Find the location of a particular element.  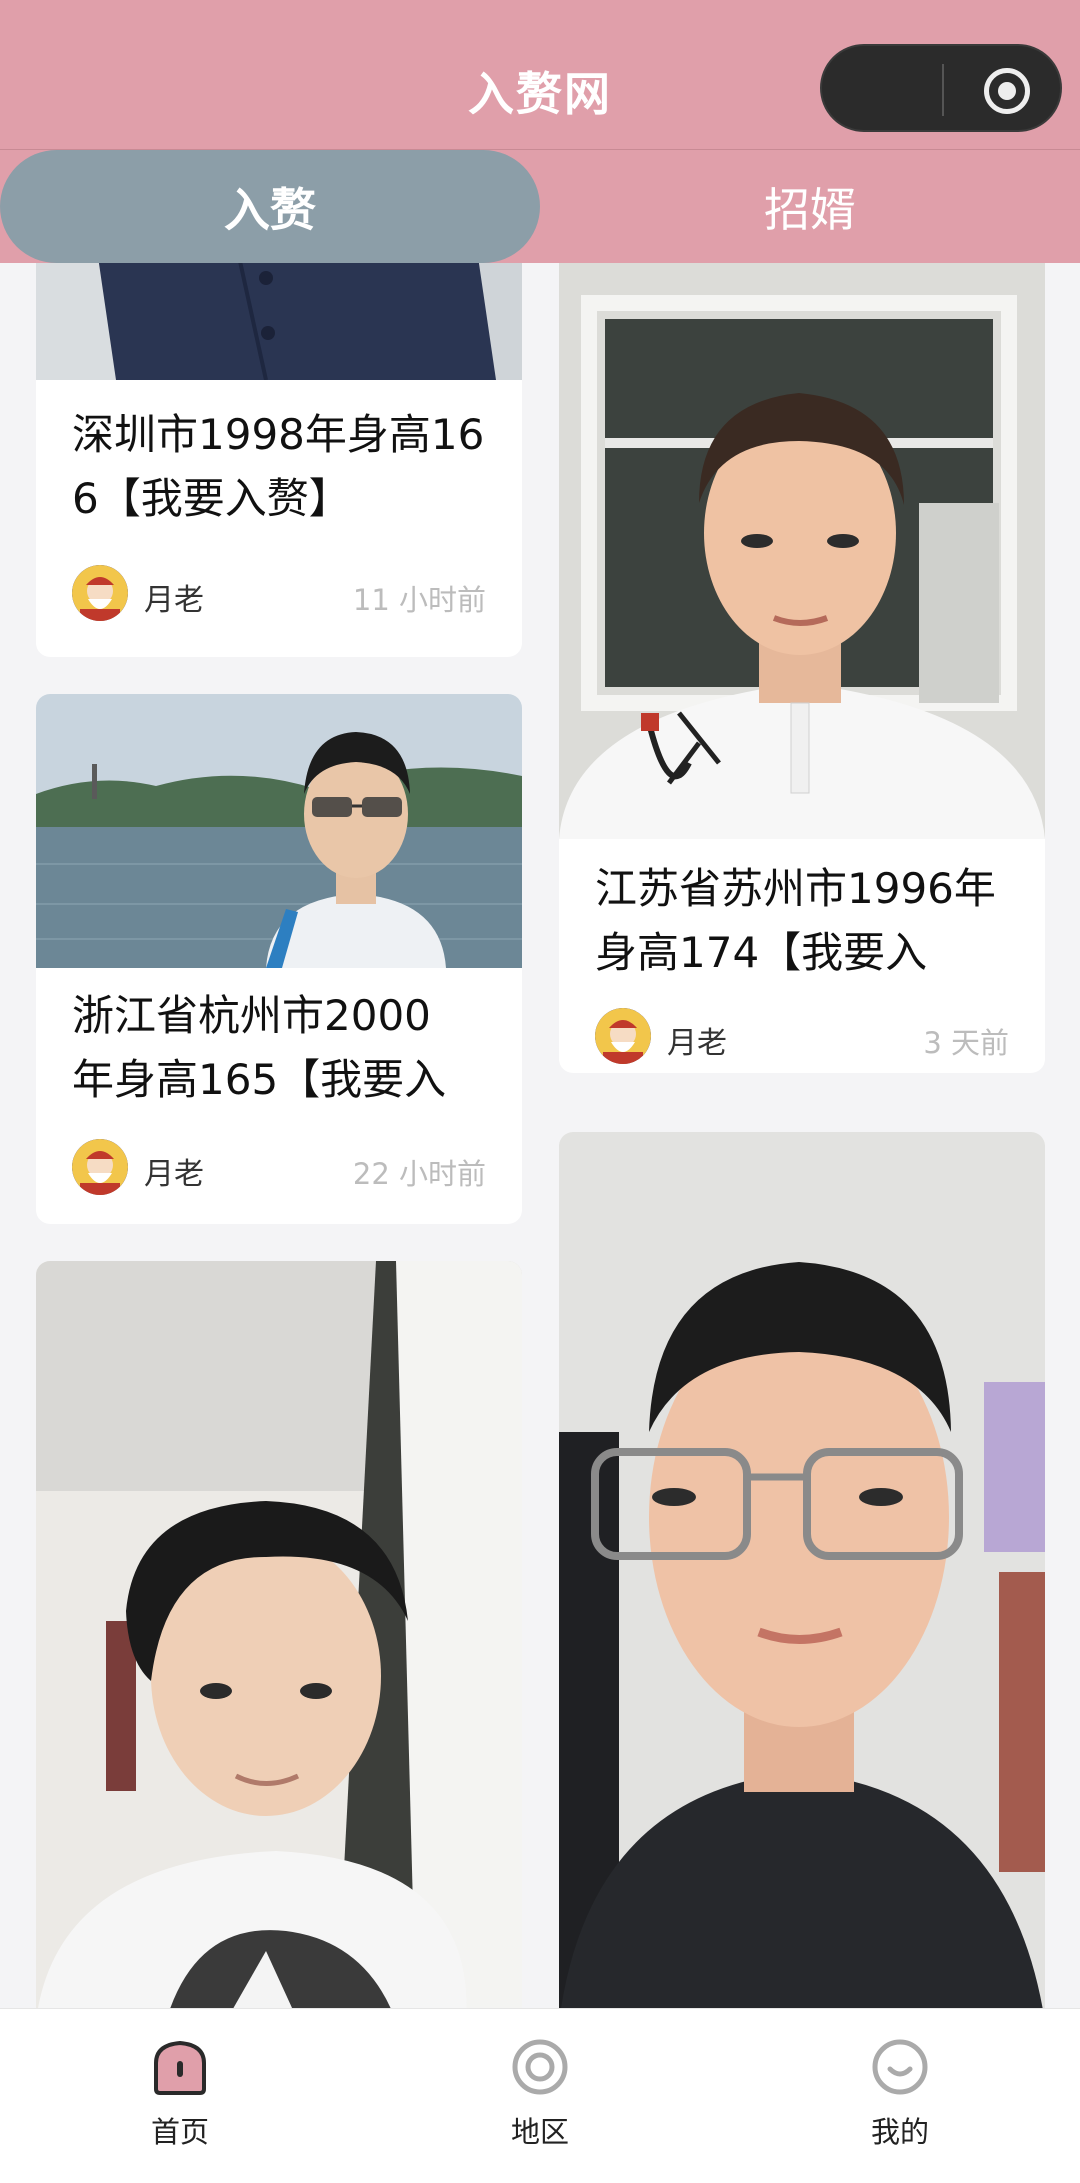

tab-zhaoxu: 招婿 is located at coordinates (810, 206).